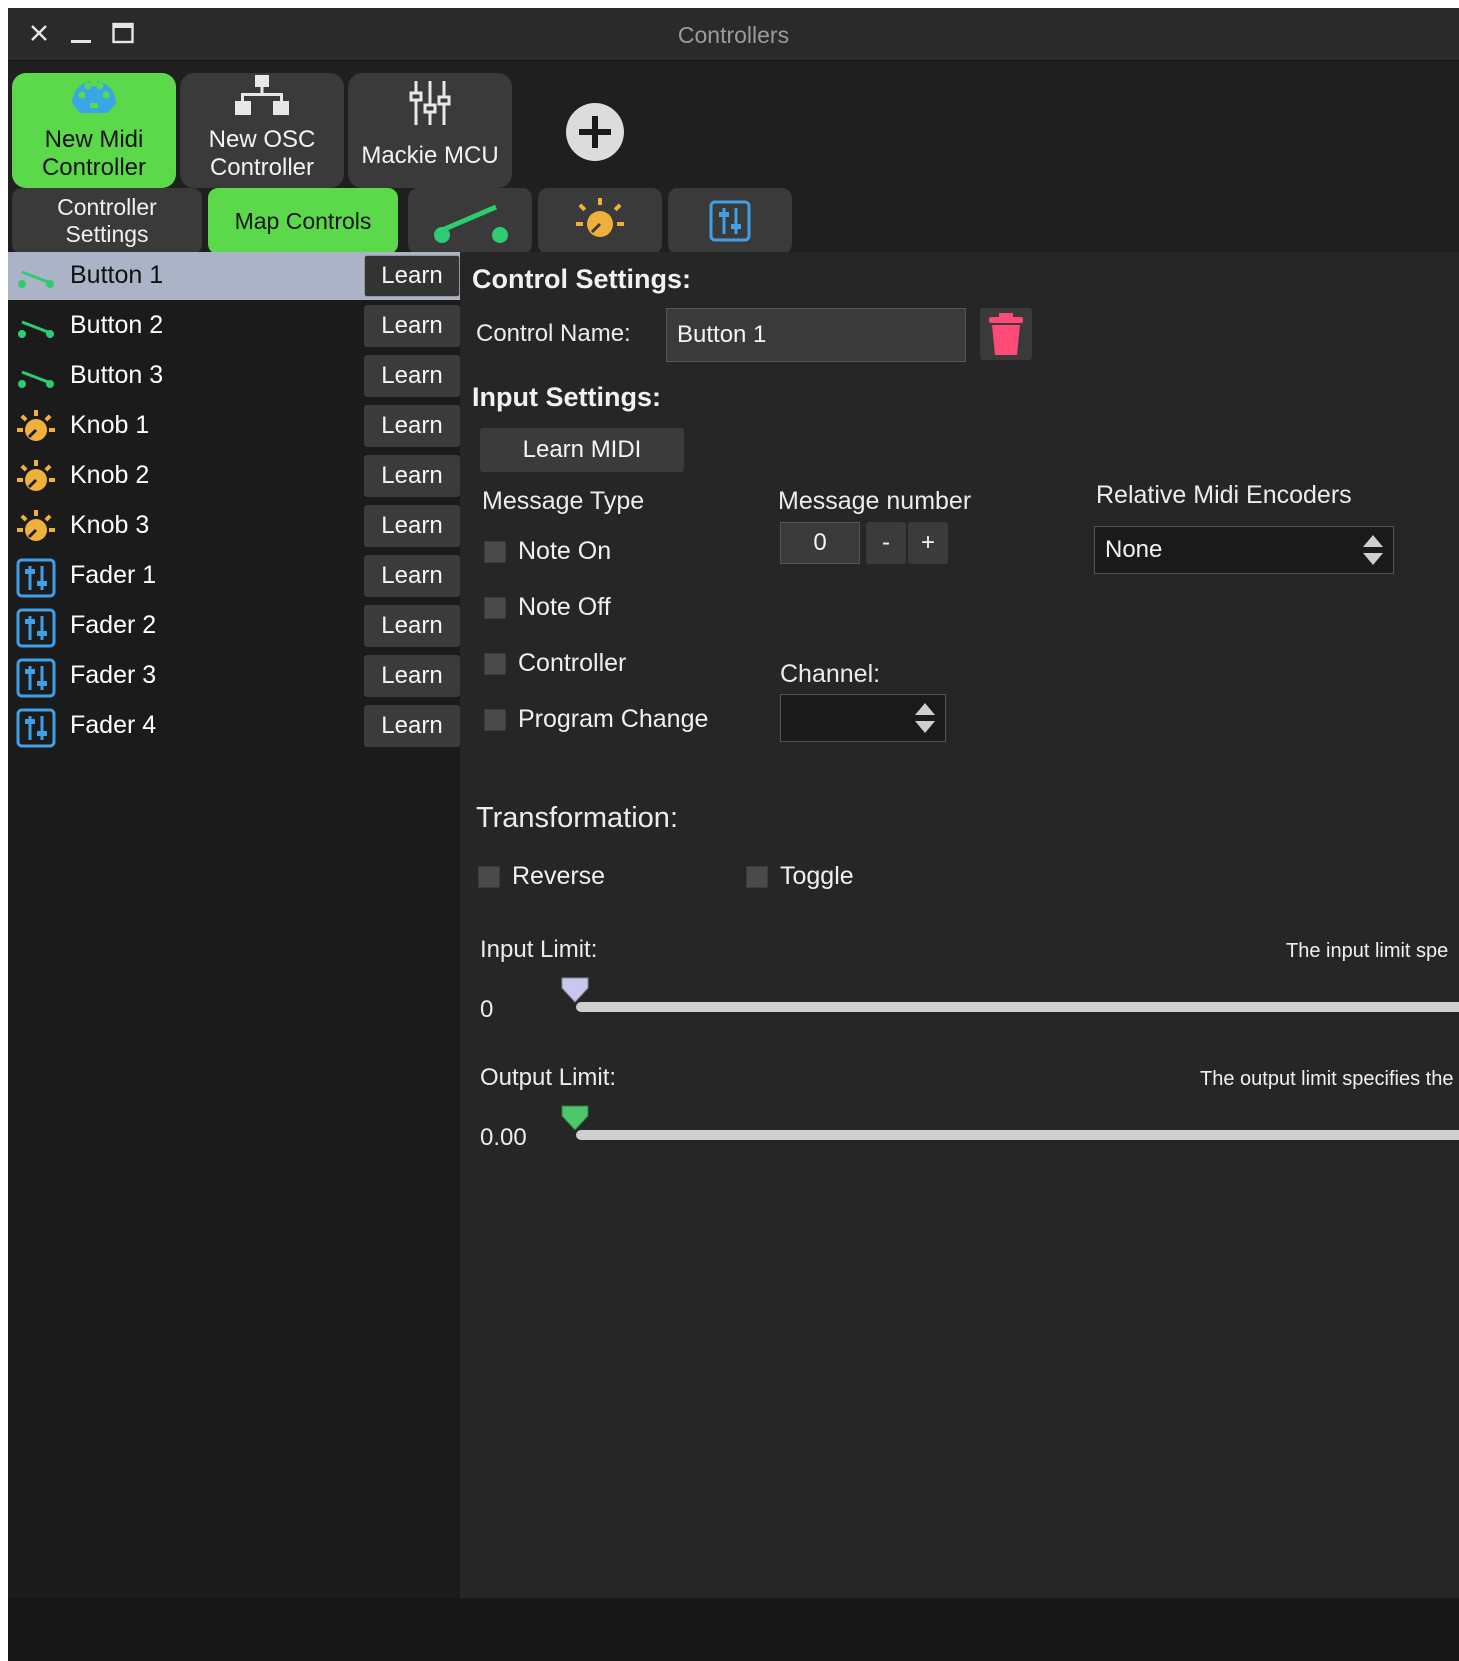 The image size is (1459, 1661). Describe the element at coordinates (816, 335) in the screenshot. I see `control-name-field: Button 1` at that location.